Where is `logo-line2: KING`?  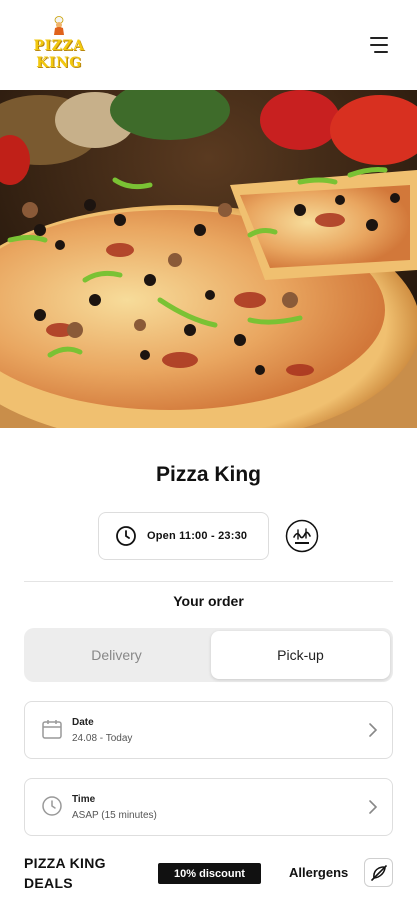
logo-line2: KING is located at coordinates (59, 63).